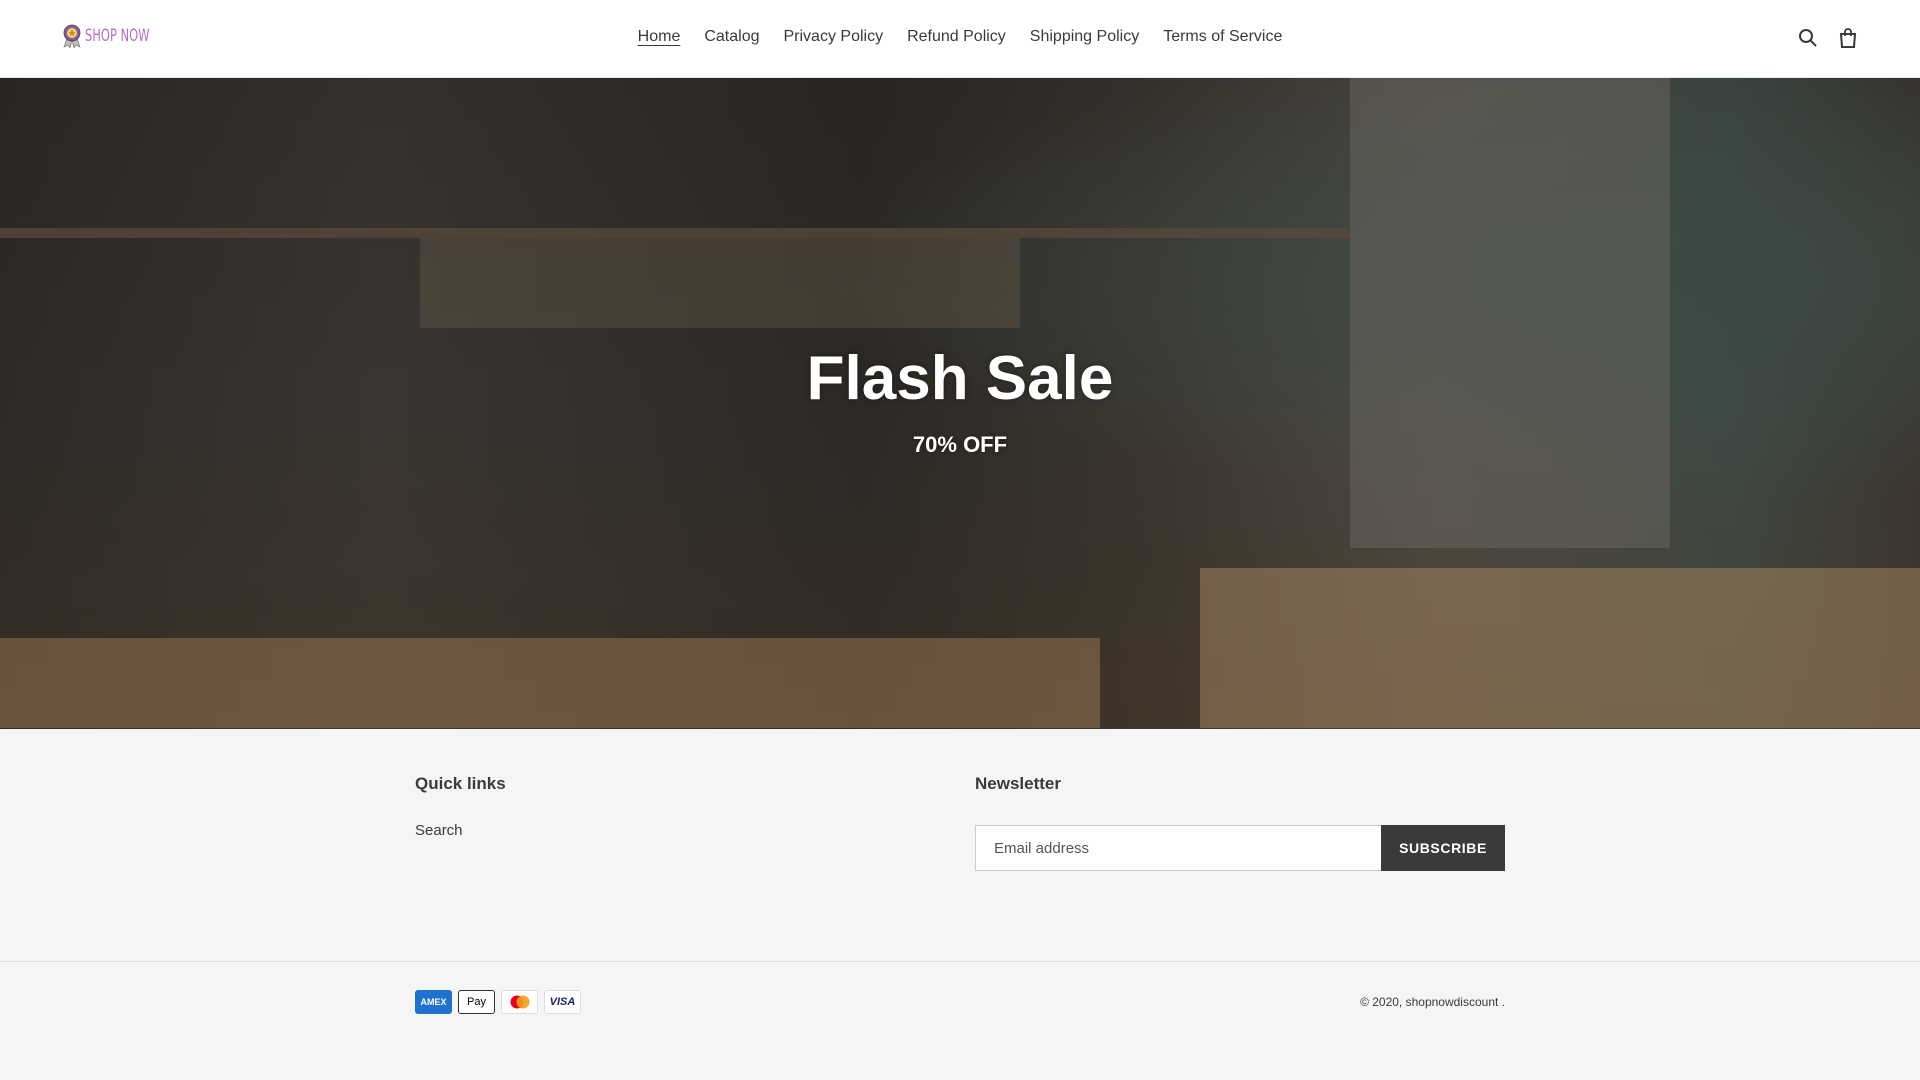 The height and width of the screenshot is (1080, 1920). Describe the element at coordinates (834, 37) in the screenshot. I see `nav-privacy-policy: Privacy Policy` at that location.